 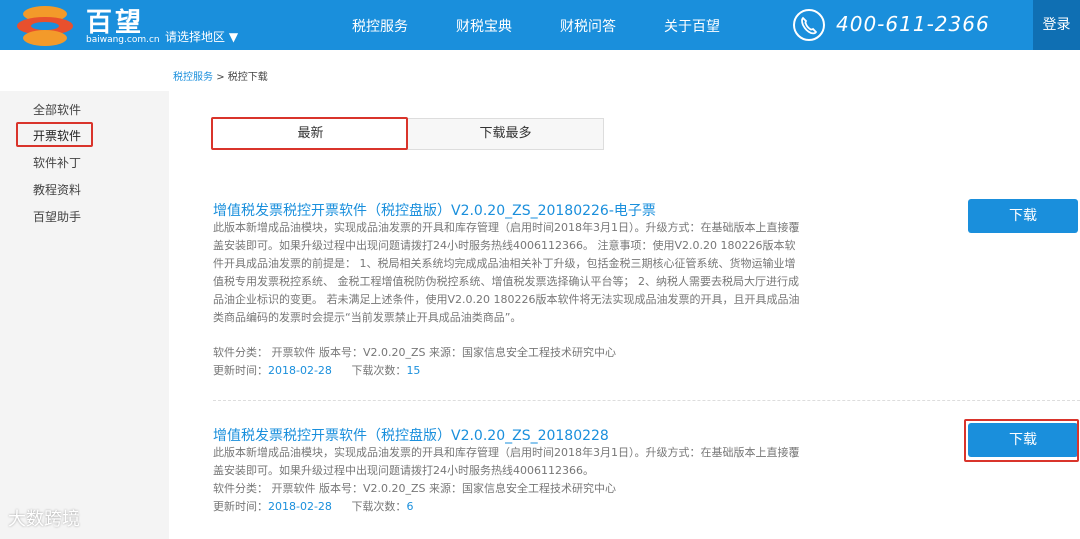 What do you see at coordinates (193, 77) in the screenshot?
I see `breadcrumb-link: 税控服务` at bounding box center [193, 77].